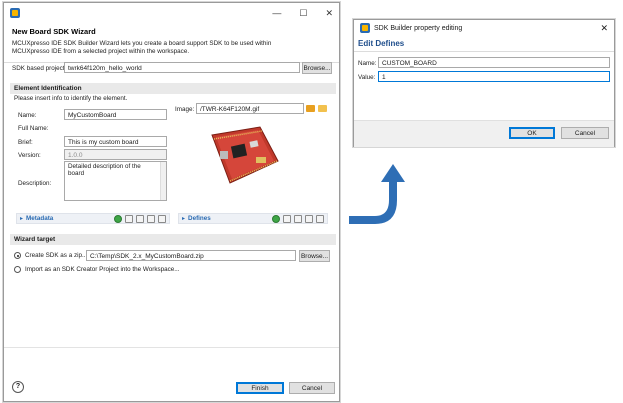 This screenshot has height=403, width=623. I want to click on editor-value-label: Value:, so click(367, 77).